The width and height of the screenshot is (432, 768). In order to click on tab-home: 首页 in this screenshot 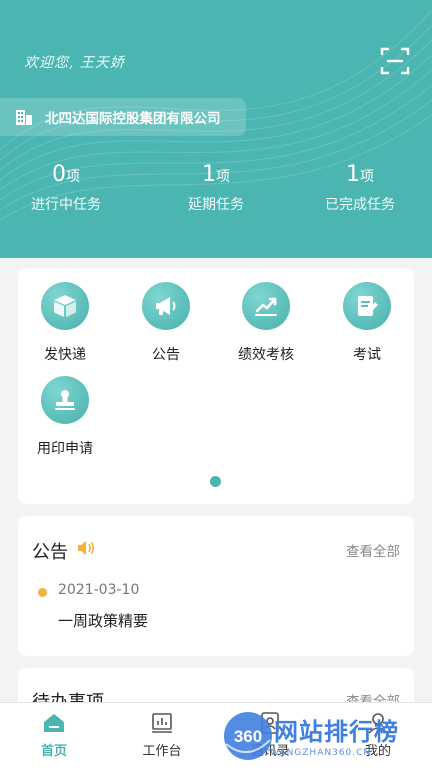, I will do `click(54, 735)`.